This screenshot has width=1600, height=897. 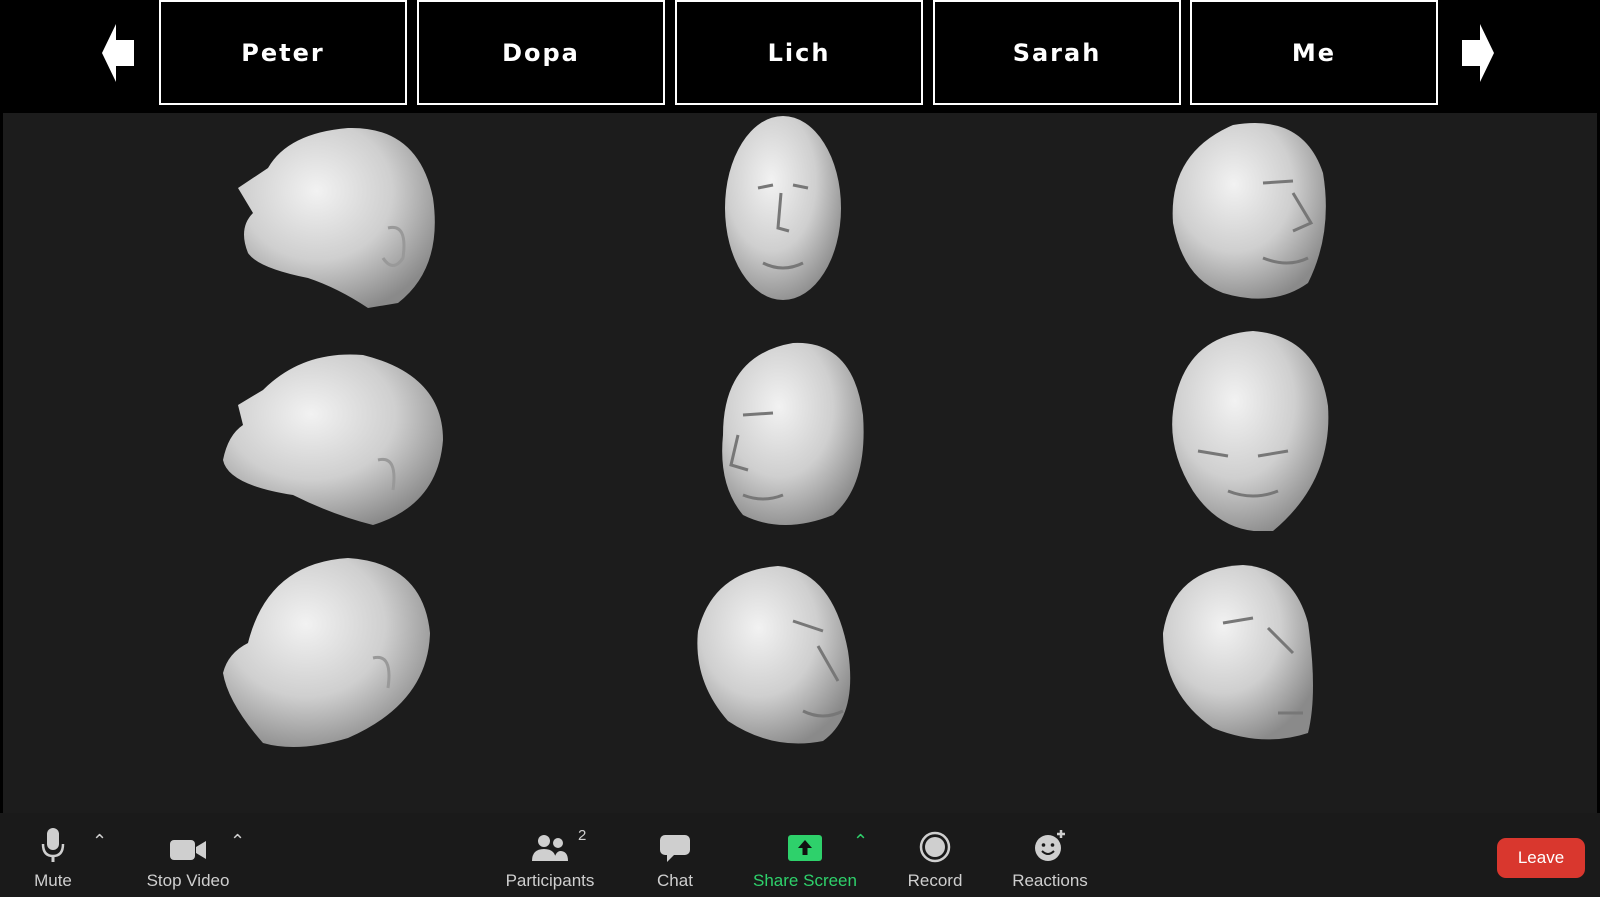 I want to click on name-tab-lich: Lich, so click(x=799, y=52).